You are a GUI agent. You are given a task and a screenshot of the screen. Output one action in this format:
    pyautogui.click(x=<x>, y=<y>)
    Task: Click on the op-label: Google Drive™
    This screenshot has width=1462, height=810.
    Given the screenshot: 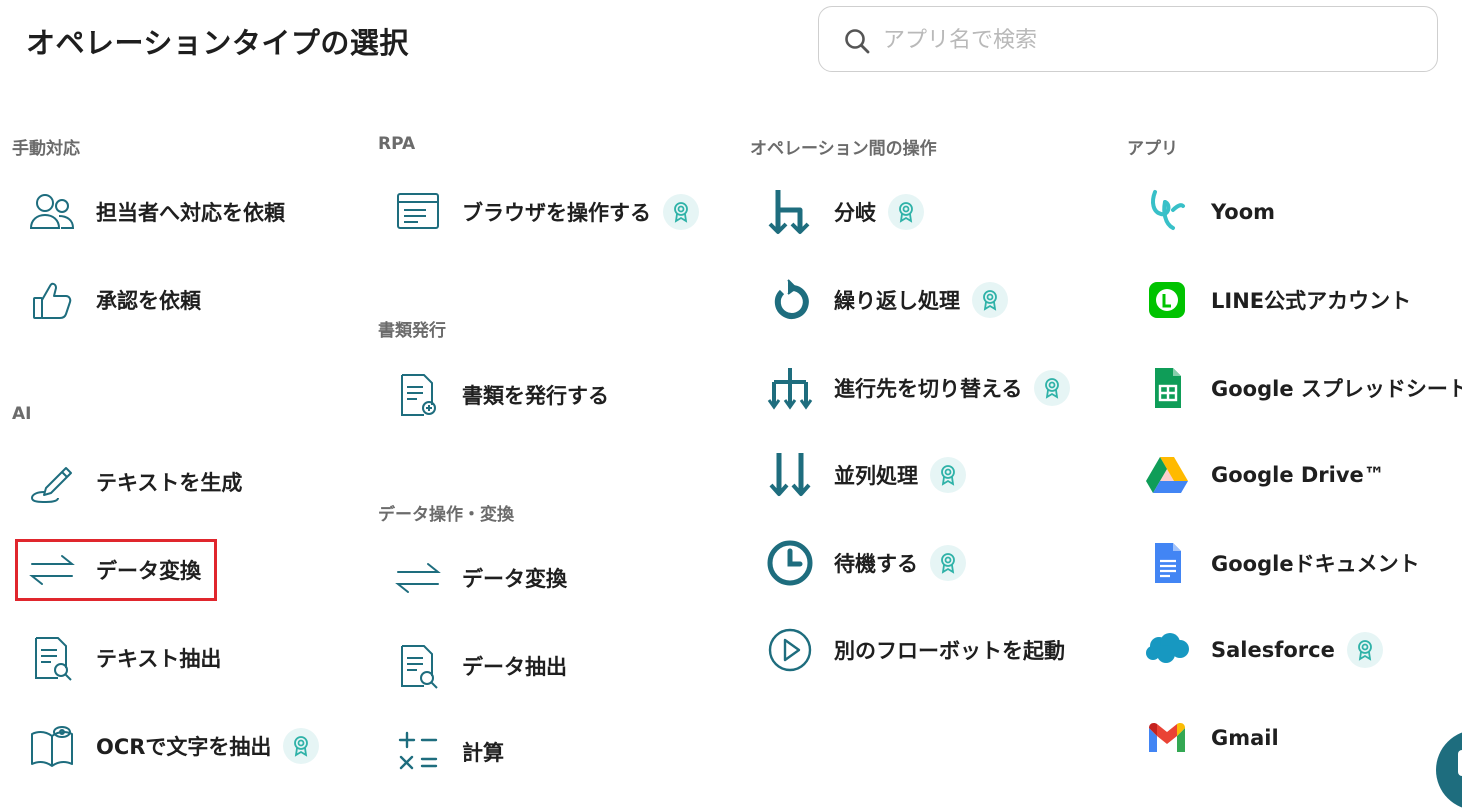 What is the action you would take?
    pyautogui.click(x=1298, y=475)
    